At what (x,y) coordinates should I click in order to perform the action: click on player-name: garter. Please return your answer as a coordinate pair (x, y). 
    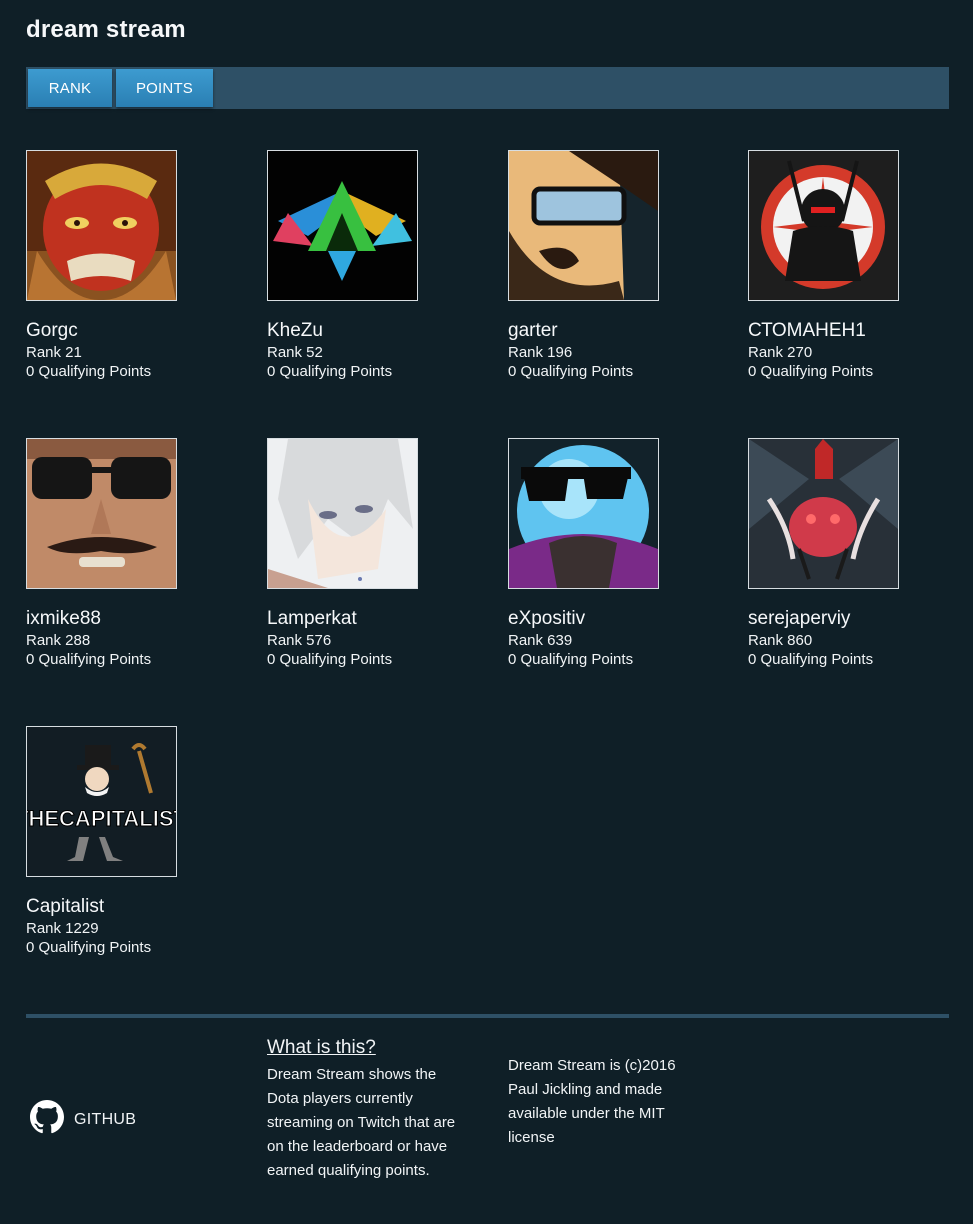
    Looking at the image, I should click on (533, 331).